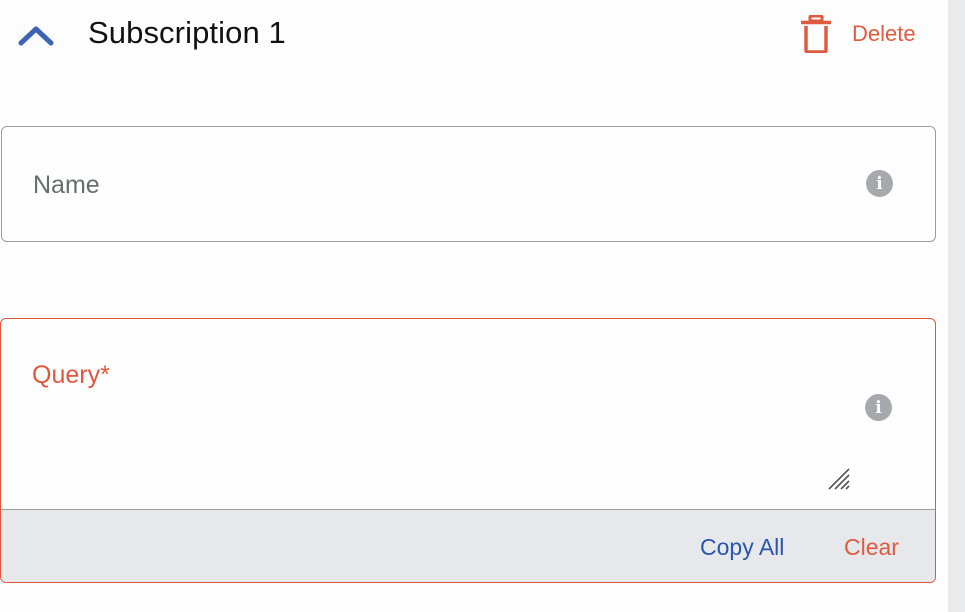  I want to click on subscription-title: Subscription 1, so click(187, 32).